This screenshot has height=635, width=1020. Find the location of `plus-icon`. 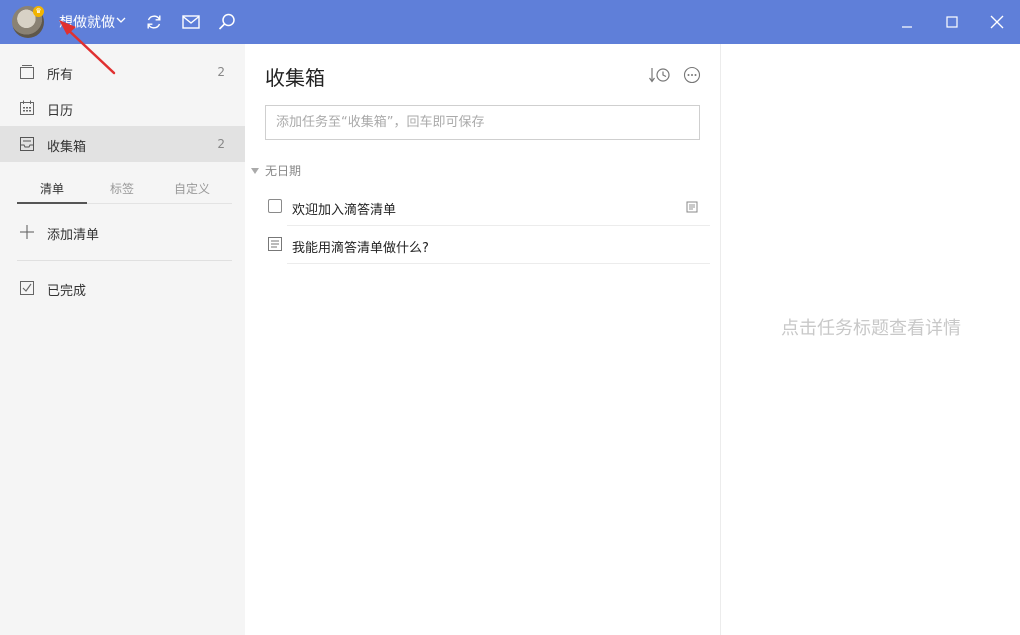

plus-icon is located at coordinates (27, 232).